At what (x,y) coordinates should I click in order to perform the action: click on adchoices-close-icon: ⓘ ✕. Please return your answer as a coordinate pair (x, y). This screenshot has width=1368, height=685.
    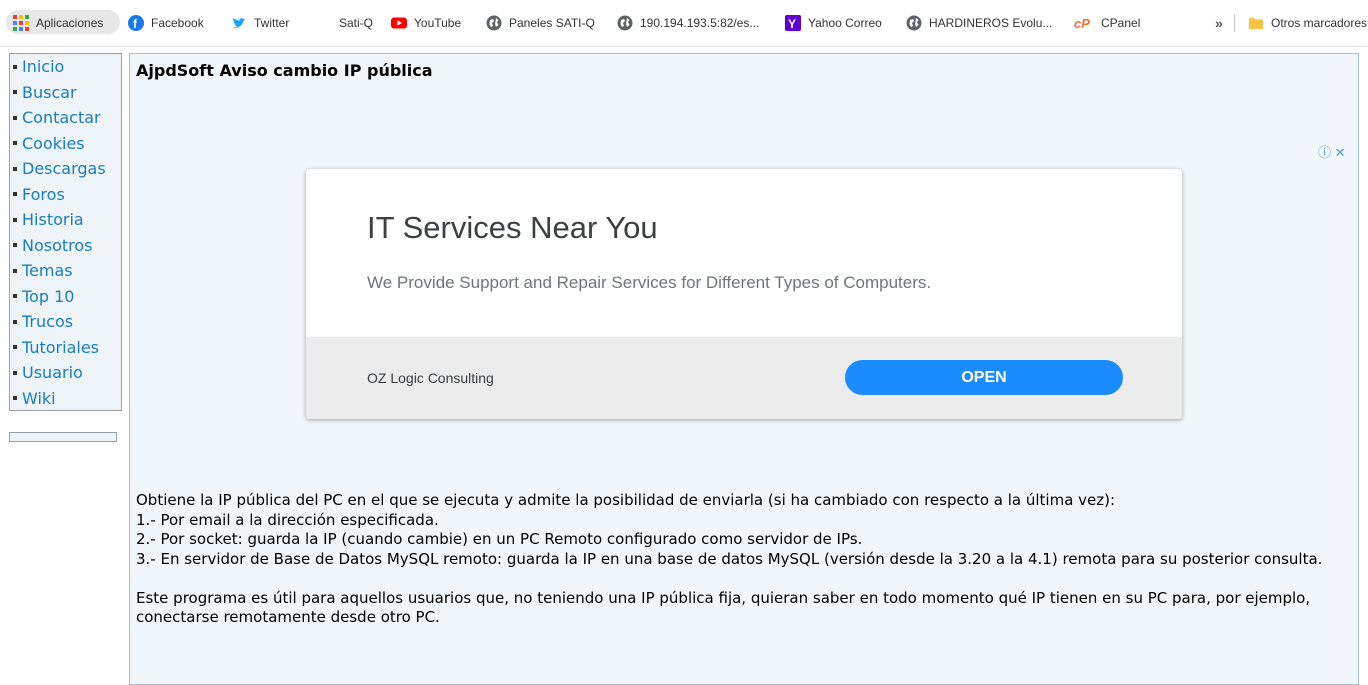
    Looking at the image, I should click on (1332, 151).